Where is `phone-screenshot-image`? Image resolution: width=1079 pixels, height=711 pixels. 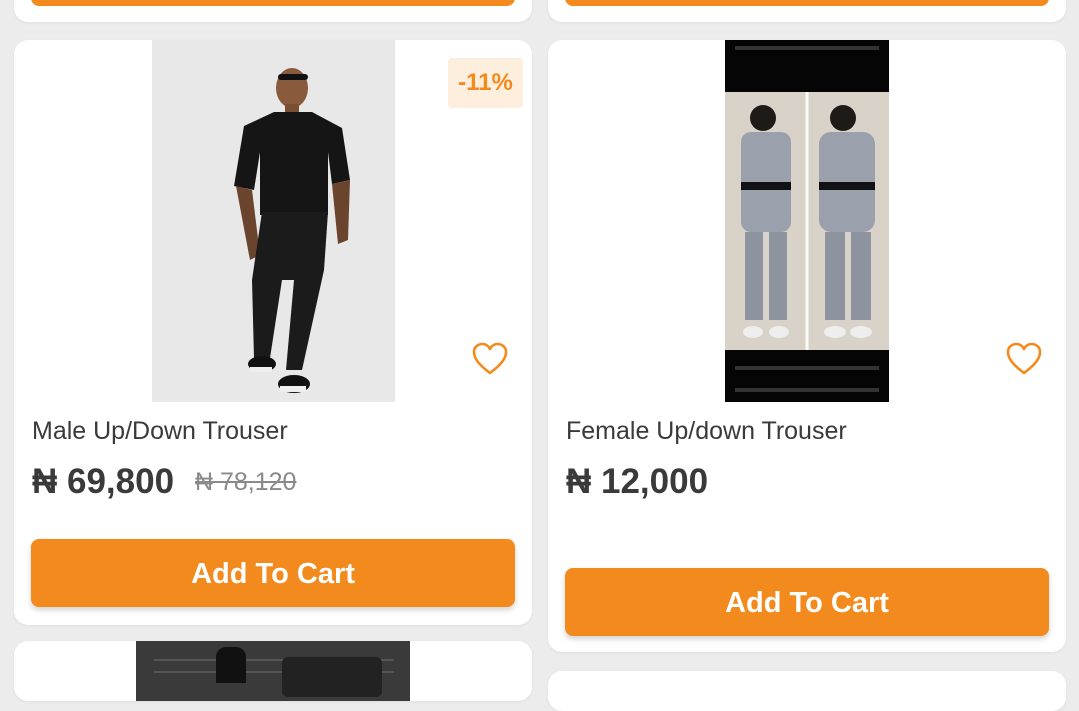
phone-screenshot-image is located at coordinates (807, 221).